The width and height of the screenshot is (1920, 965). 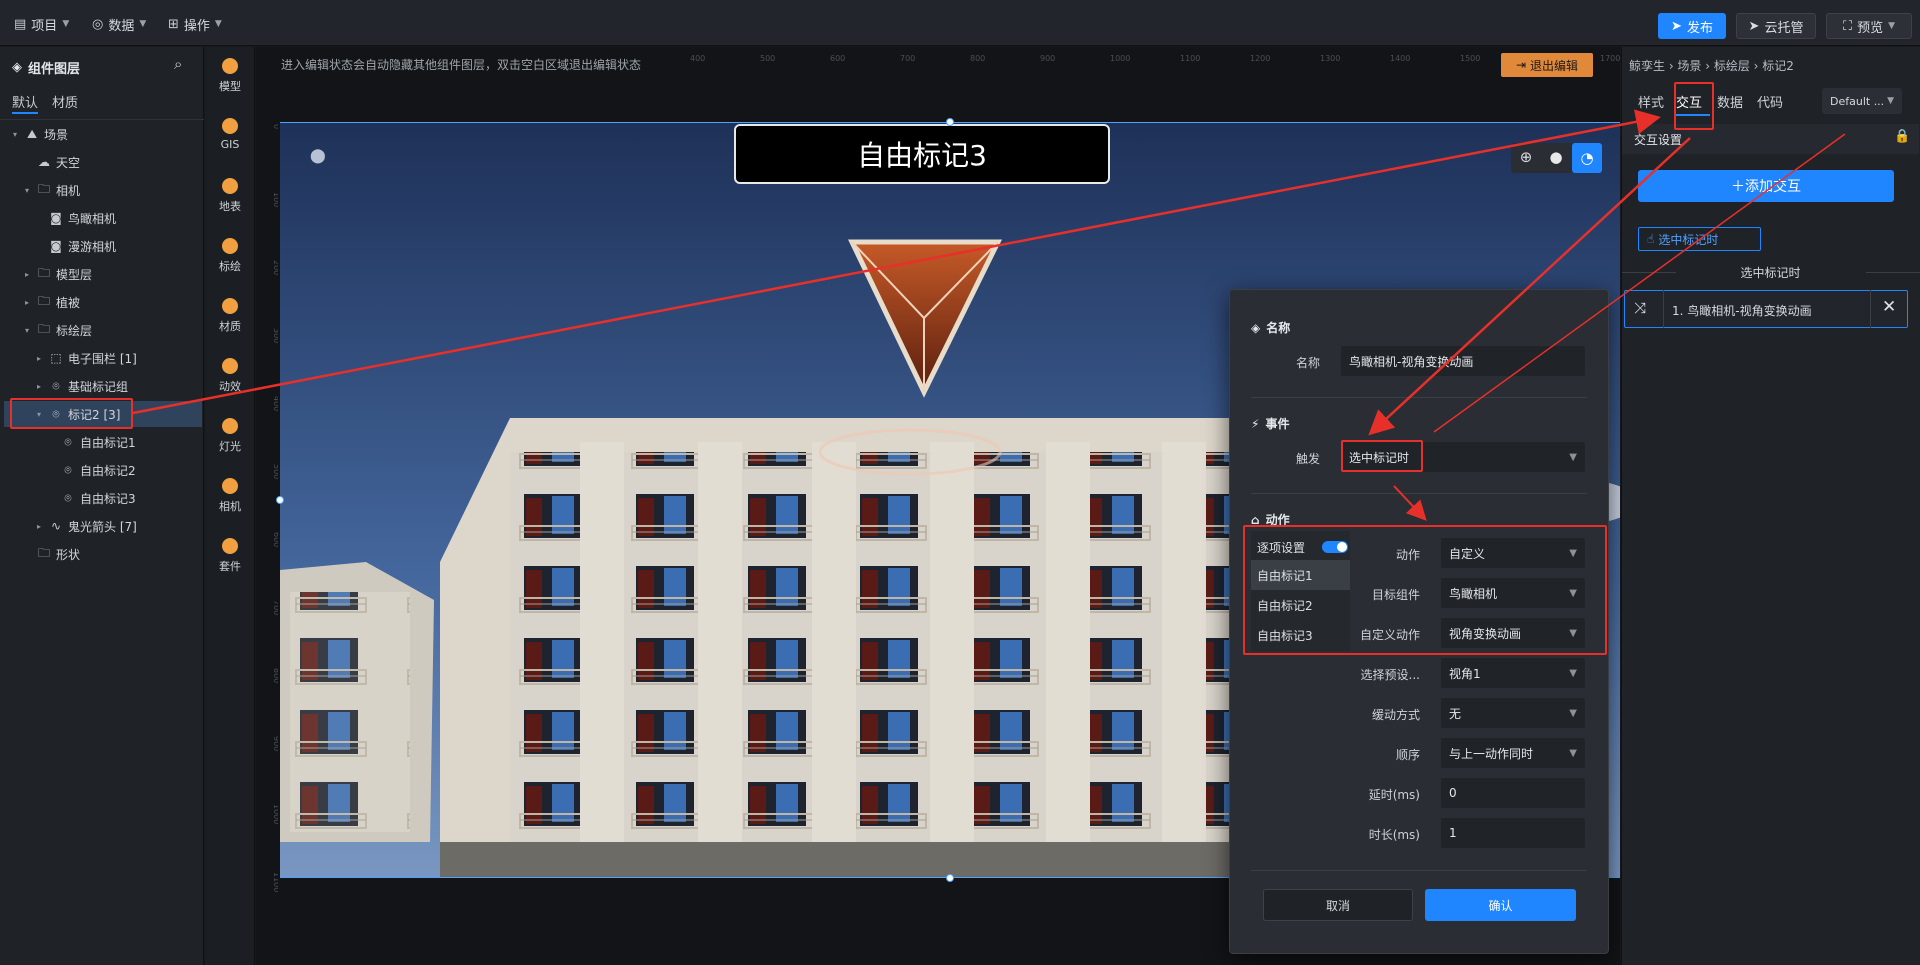 I want to click on ruler-tick-label: 1300, so click(x=1330, y=58).